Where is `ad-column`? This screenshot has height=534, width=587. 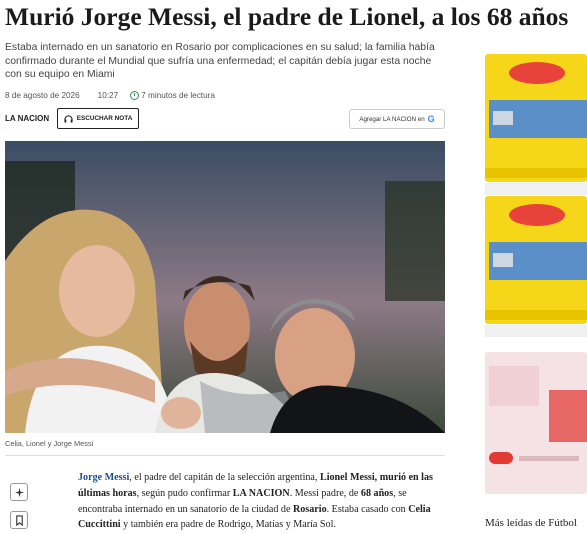 ad-column is located at coordinates (536, 267).